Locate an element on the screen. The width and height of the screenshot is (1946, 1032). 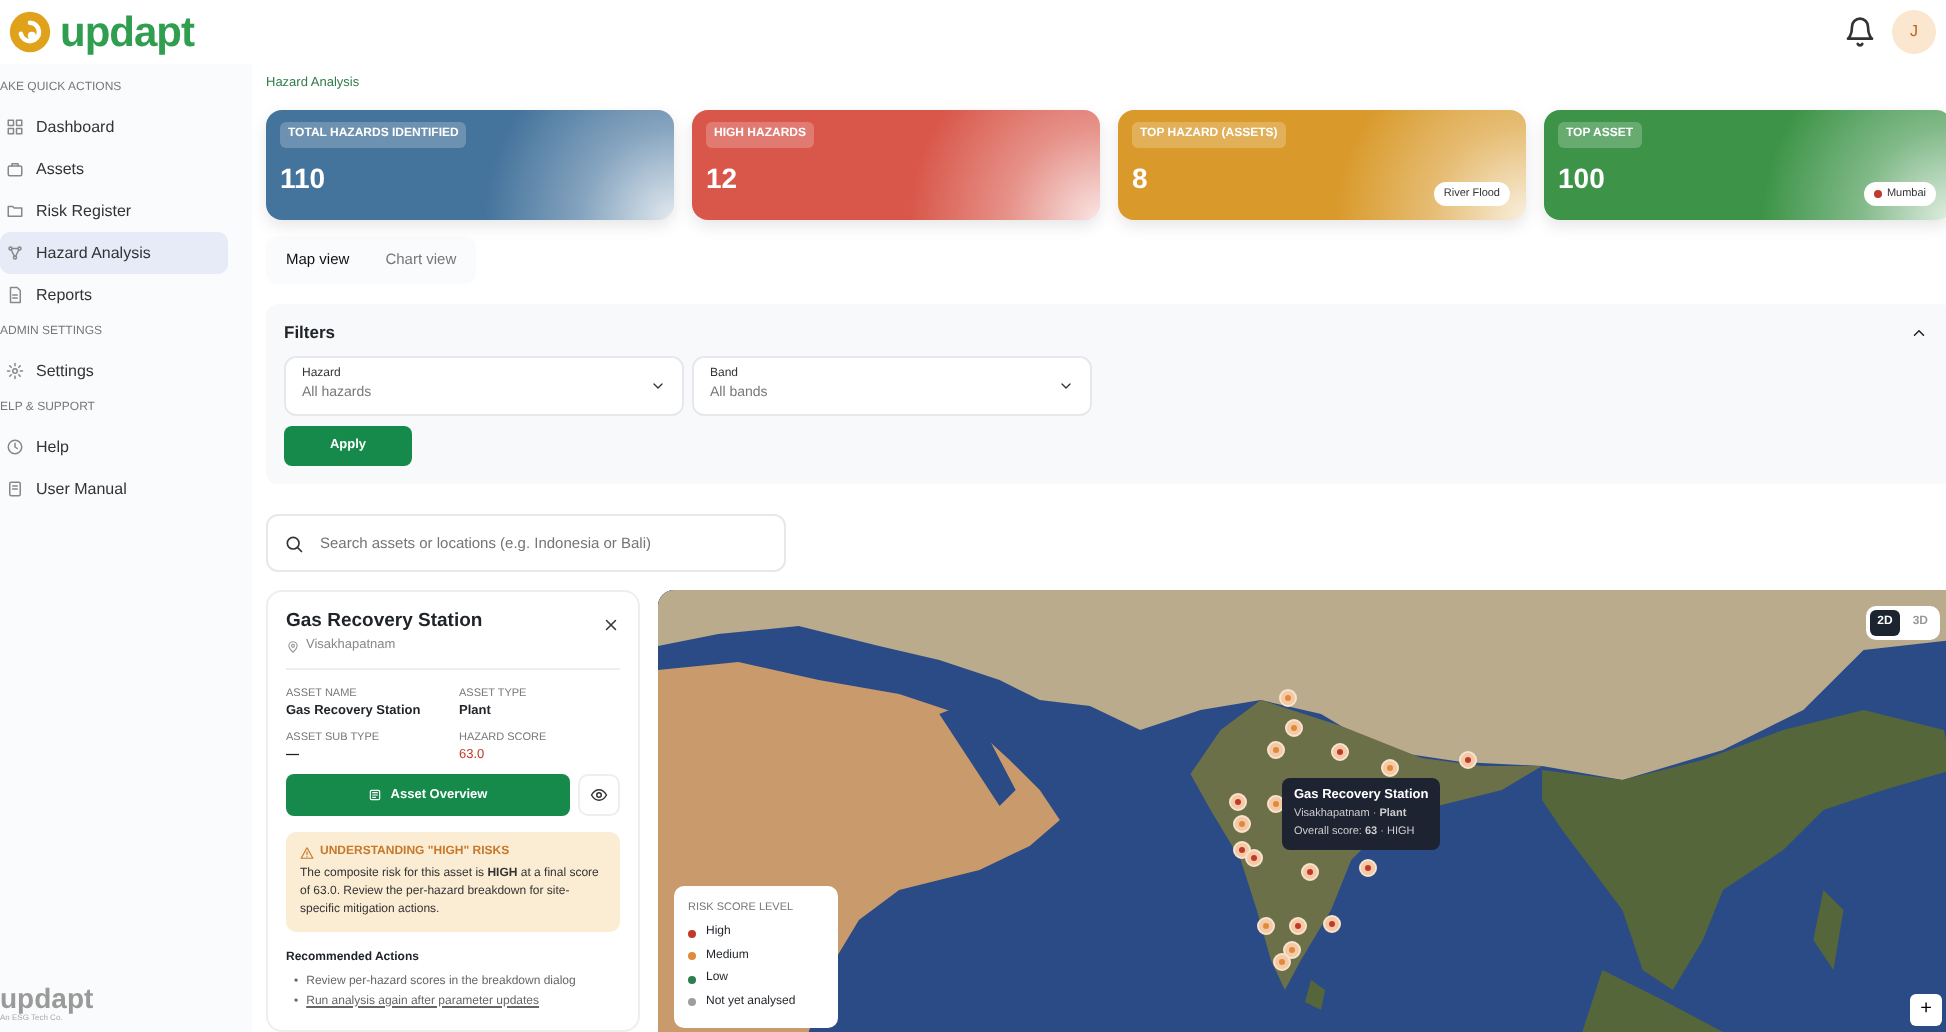
search-icon is located at coordinates (294, 544).